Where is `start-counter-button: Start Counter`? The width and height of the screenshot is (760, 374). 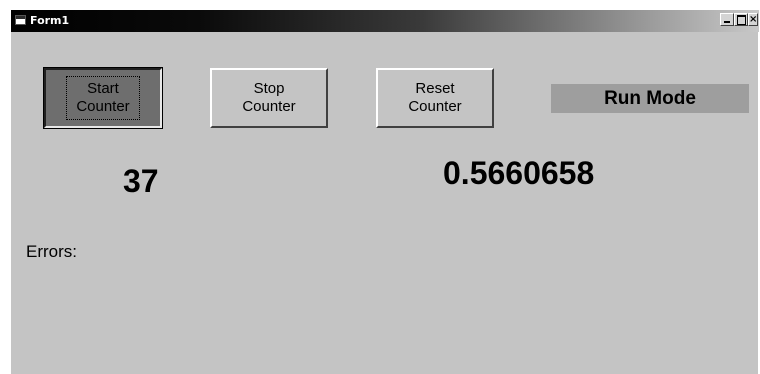
start-counter-button: Start Counter is located at coordinates (103, 98).